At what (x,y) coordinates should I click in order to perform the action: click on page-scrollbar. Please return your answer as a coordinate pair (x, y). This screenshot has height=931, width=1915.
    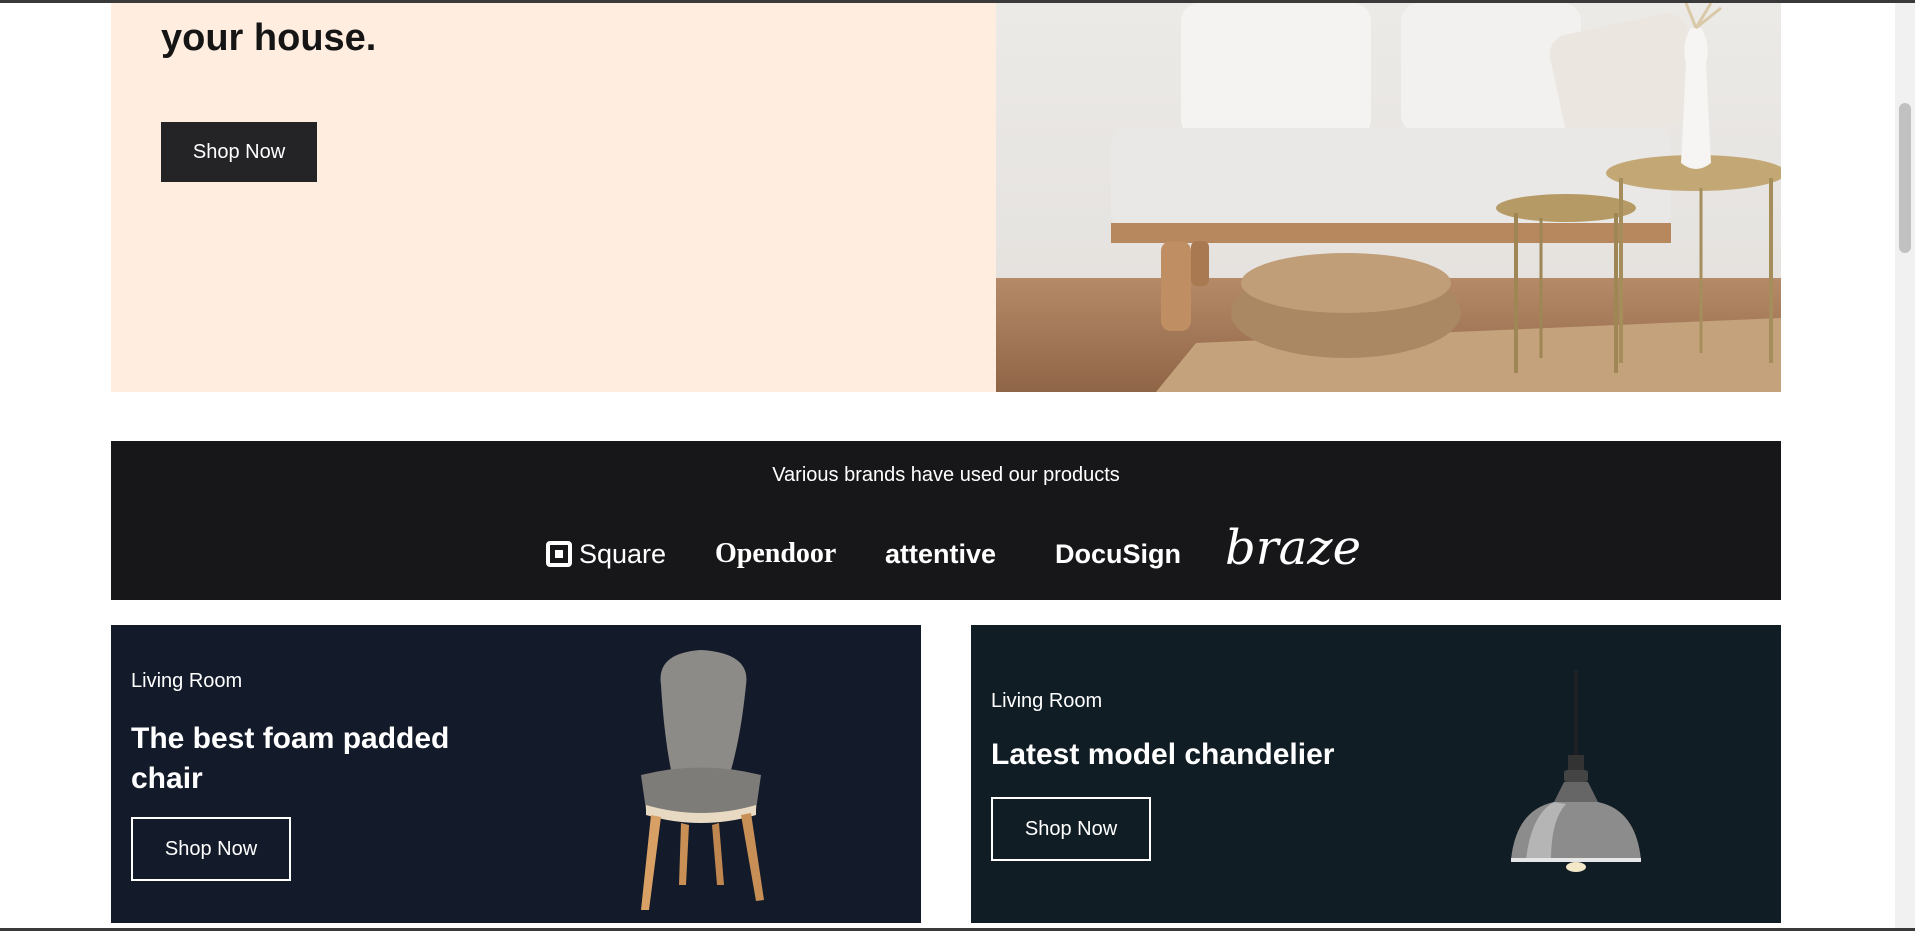
    Looking at the image, I should click on (1905, 465).